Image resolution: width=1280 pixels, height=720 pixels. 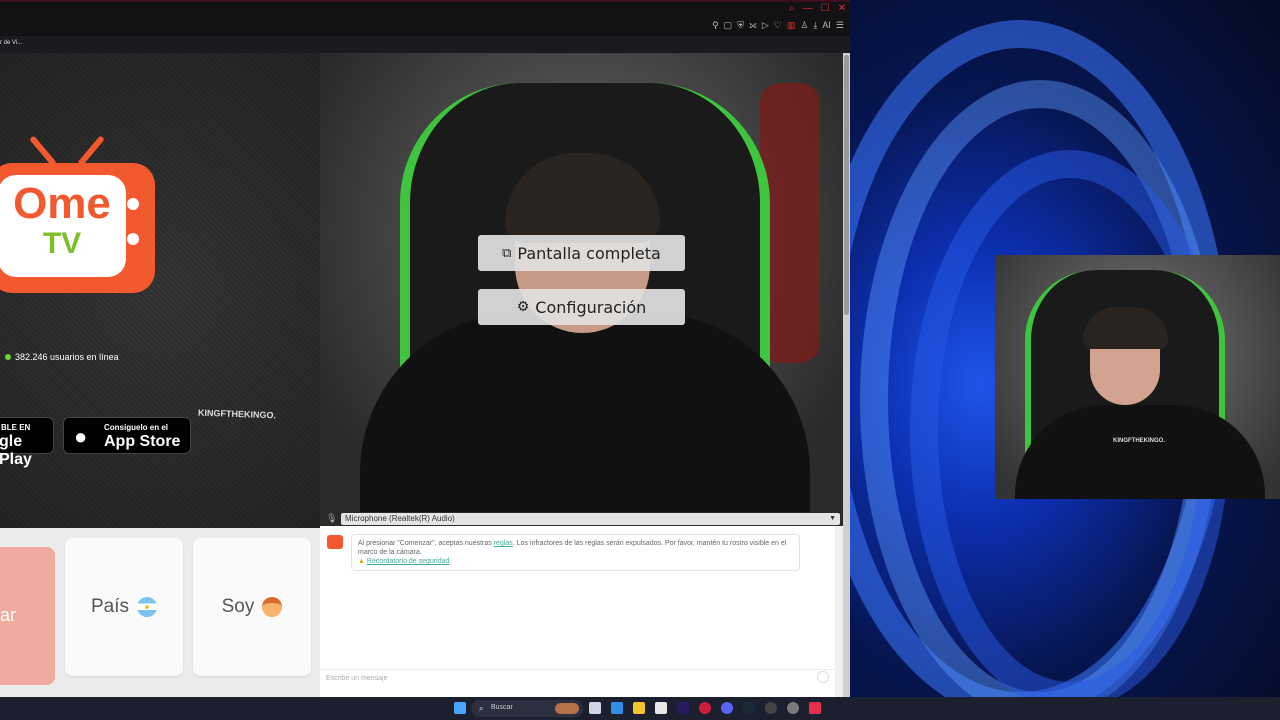 I want to click on online-dot-icon, so click(x=8, y=357).